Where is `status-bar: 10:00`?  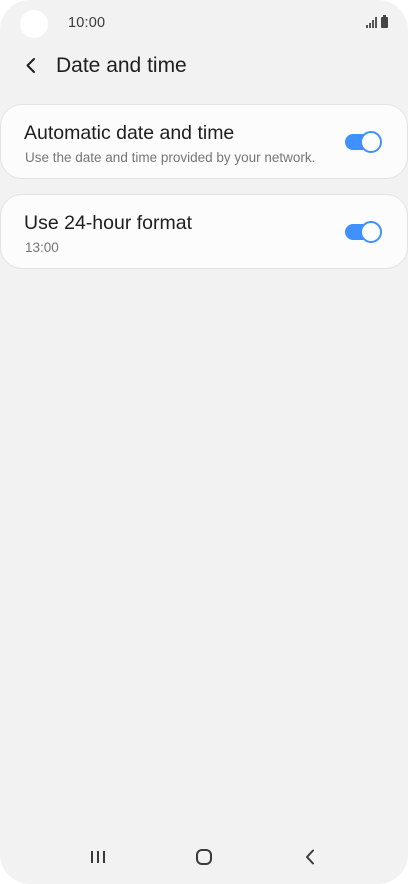 status-bar: 10:00 is located at coordinates (204, 23).